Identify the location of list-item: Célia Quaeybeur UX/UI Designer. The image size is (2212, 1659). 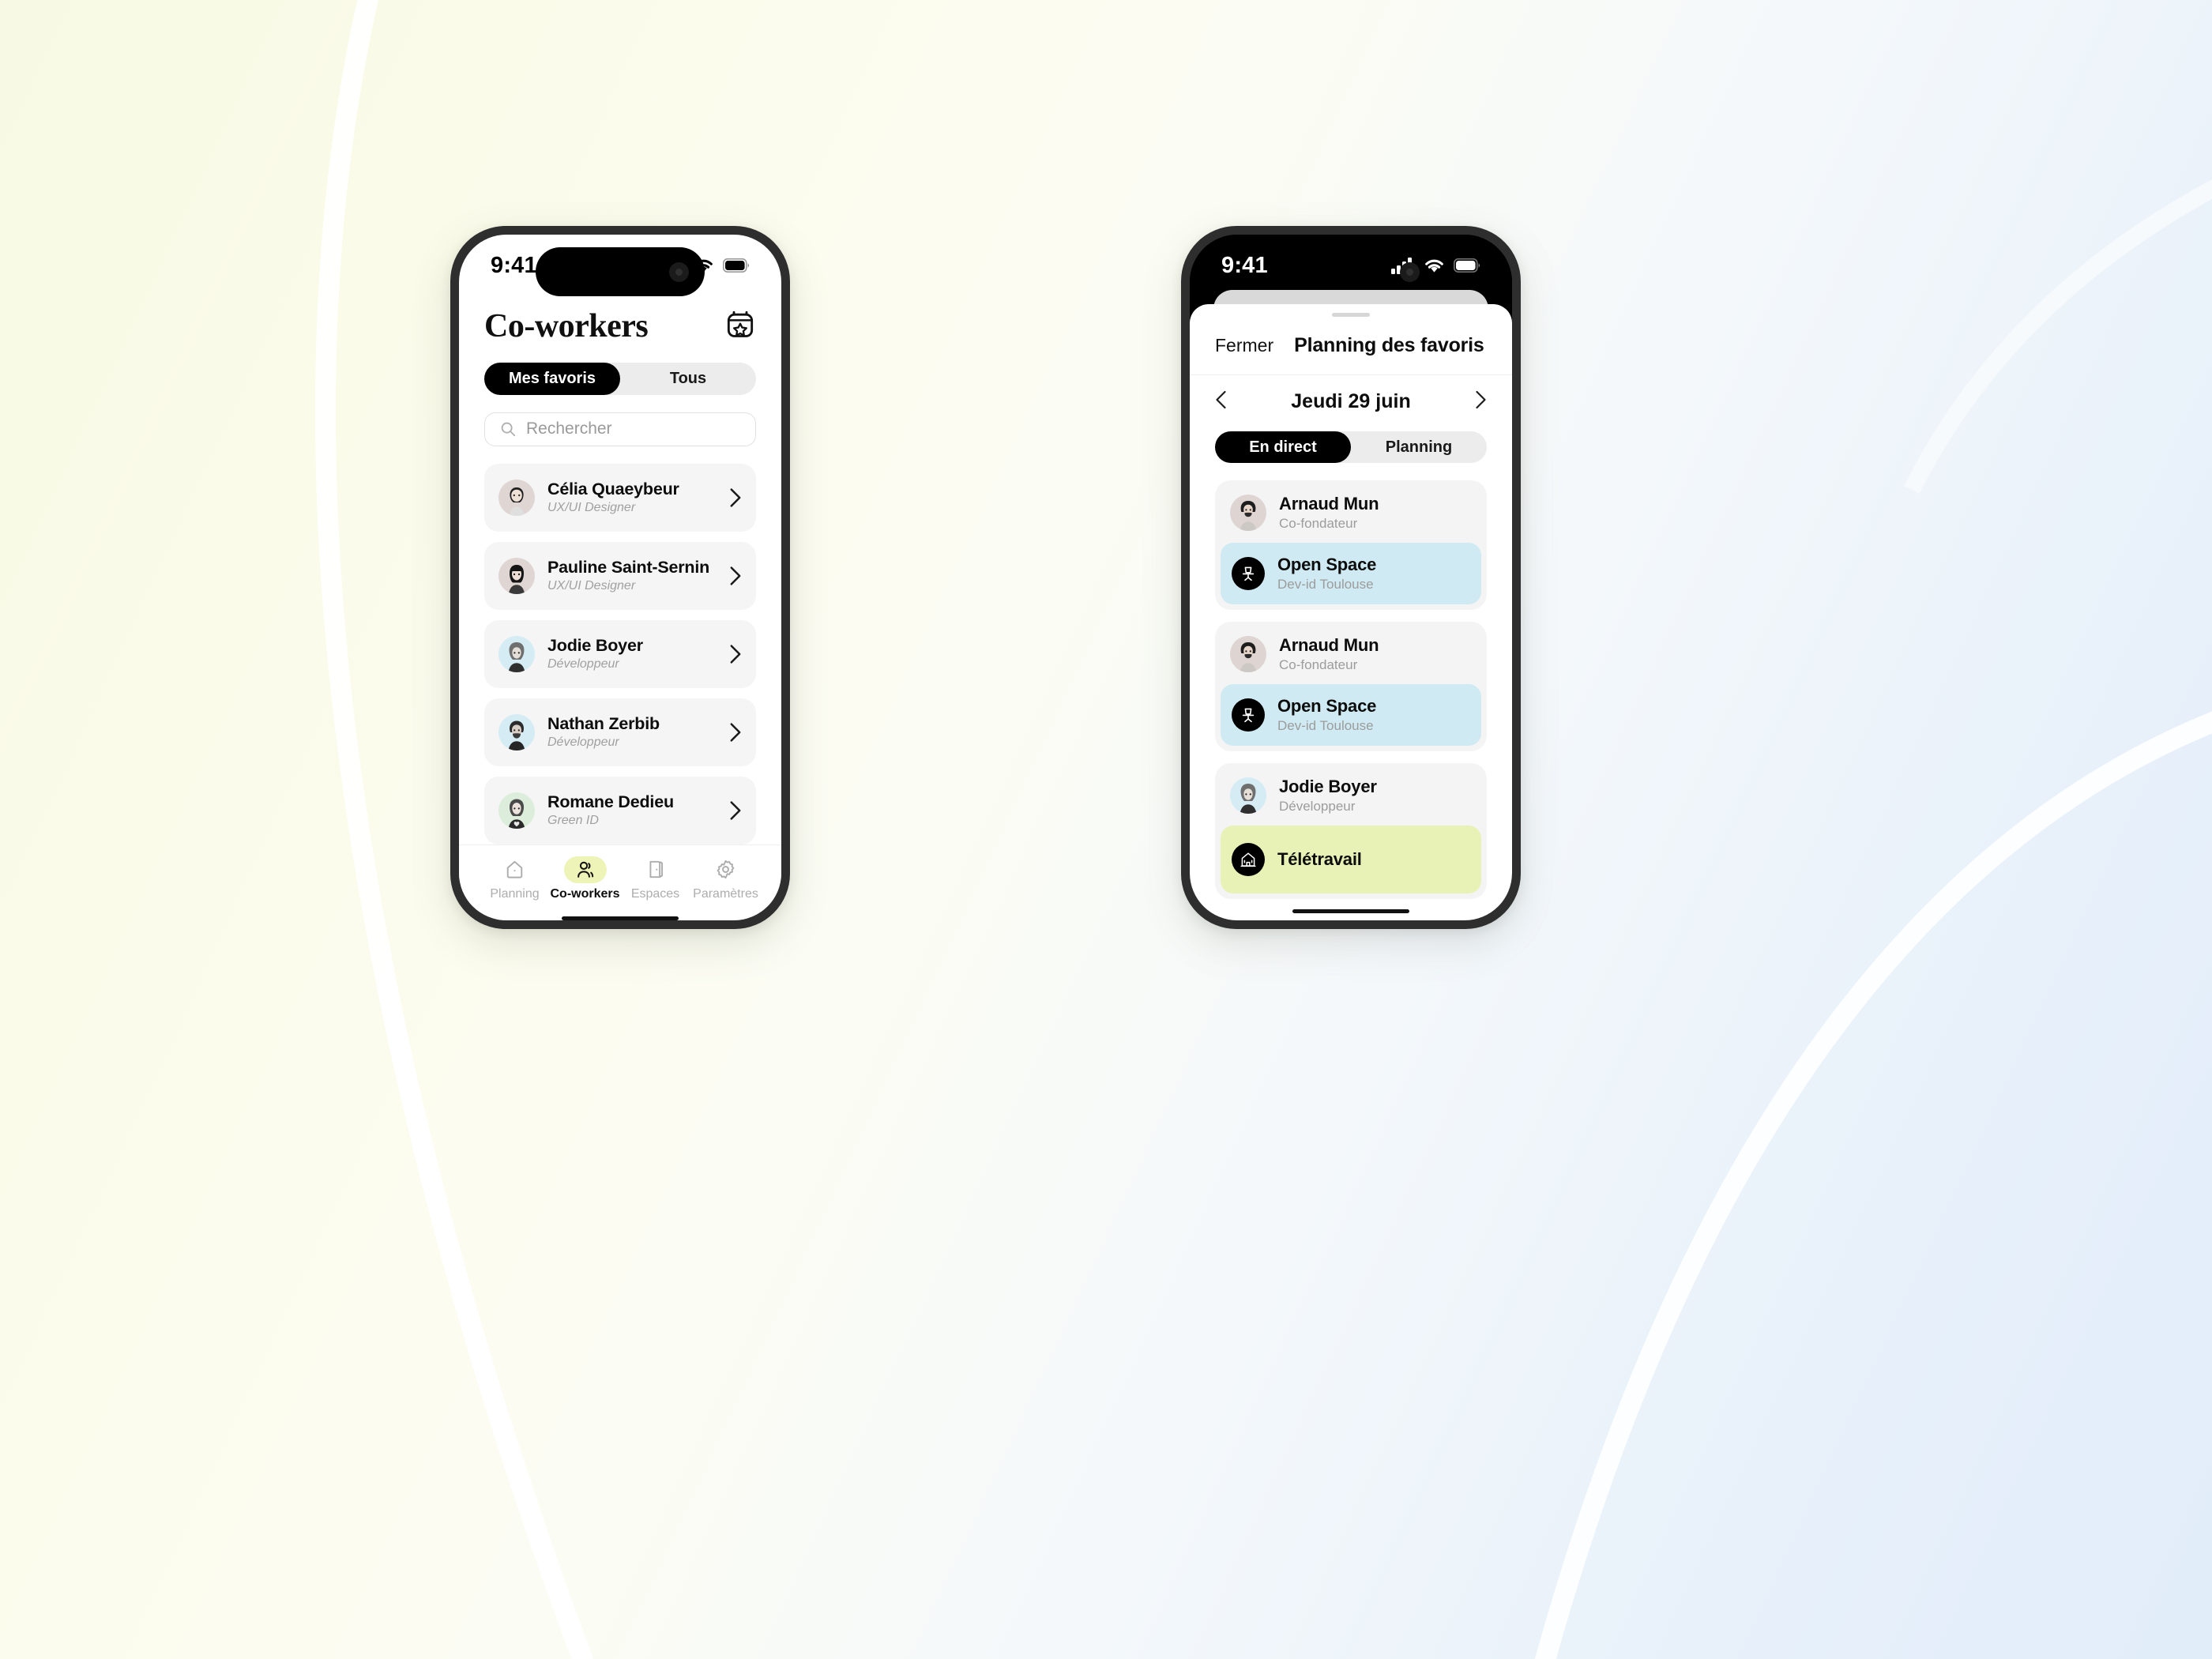
(620, 497).